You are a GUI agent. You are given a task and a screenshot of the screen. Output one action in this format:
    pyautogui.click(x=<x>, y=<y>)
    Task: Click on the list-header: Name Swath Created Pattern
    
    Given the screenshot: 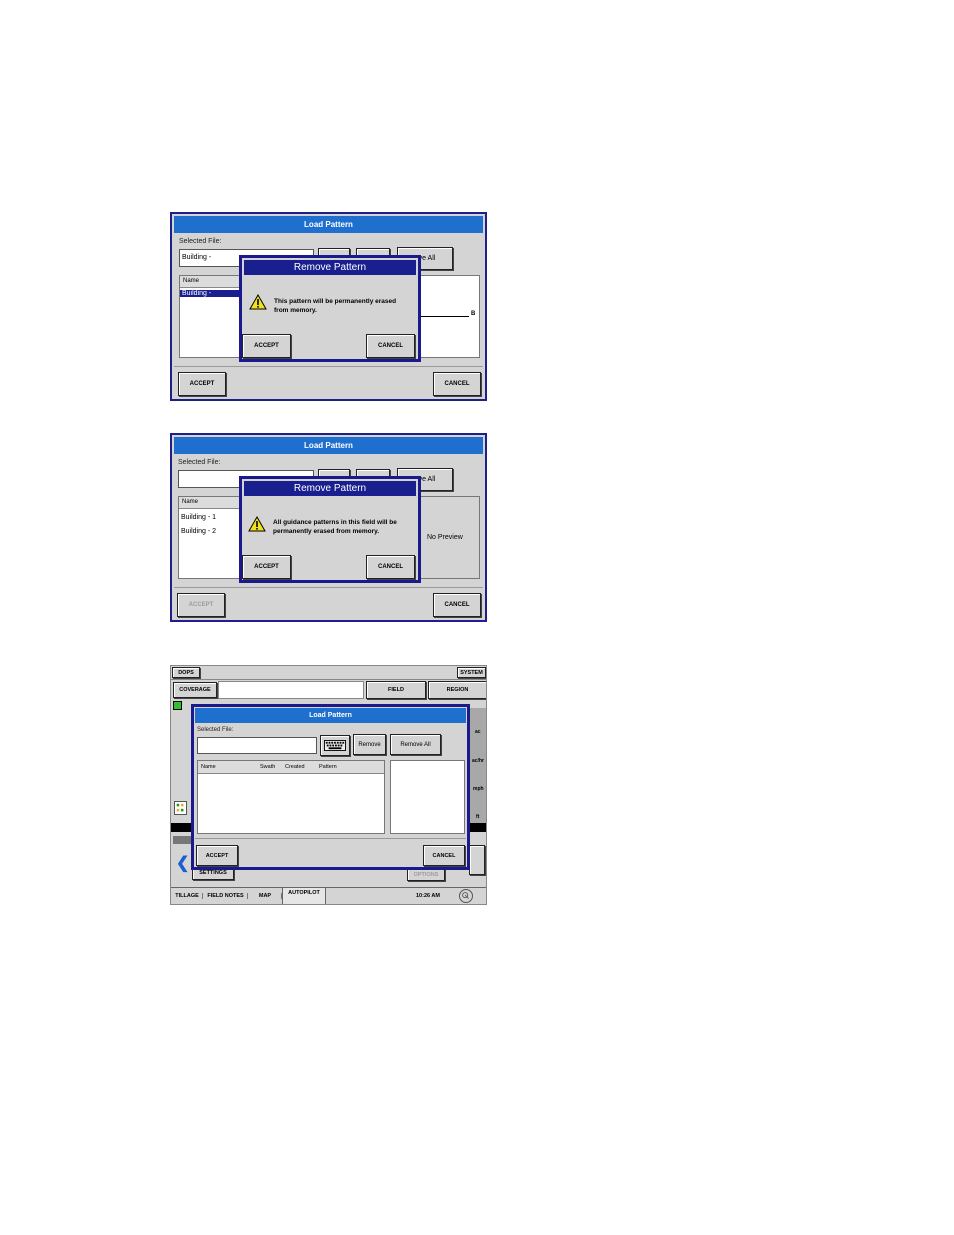 What is the action you would take?
    pyautogui.click(x=291, y=767)
    